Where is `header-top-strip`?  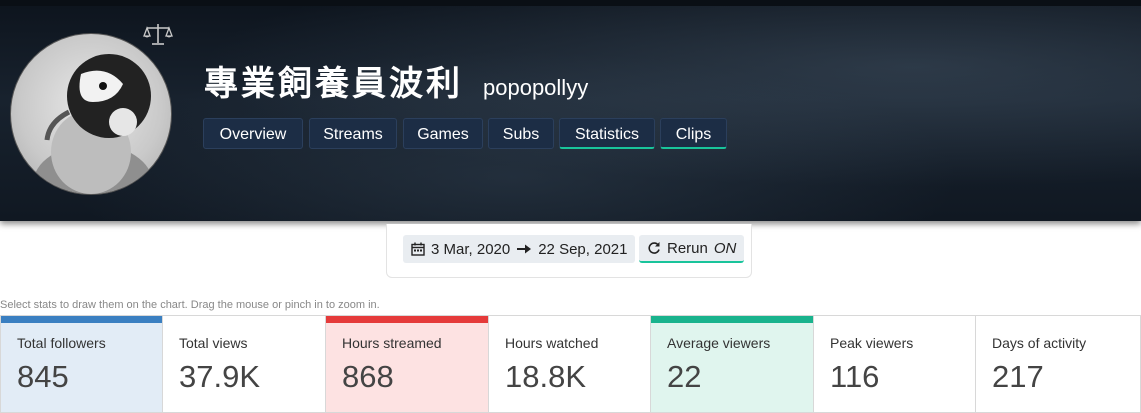 header-top-strip is located at coordinates (570, 3).